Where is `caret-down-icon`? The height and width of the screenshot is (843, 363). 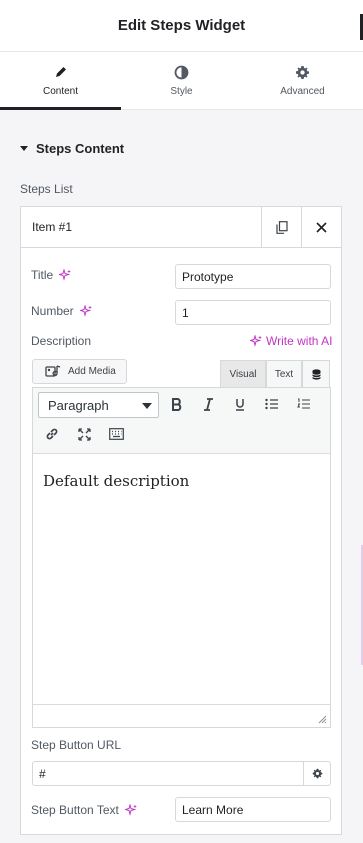
caret-down-icon is located at coordinates (24, 148).